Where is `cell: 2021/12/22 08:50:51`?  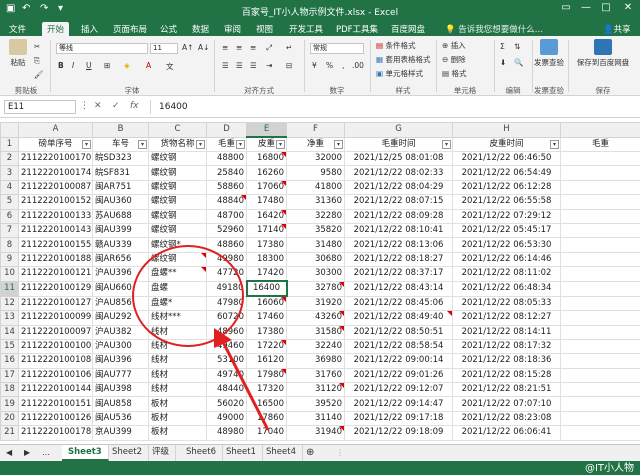
cell: 2021/12/22 08:50:51 is located at coordinates (398, 332).